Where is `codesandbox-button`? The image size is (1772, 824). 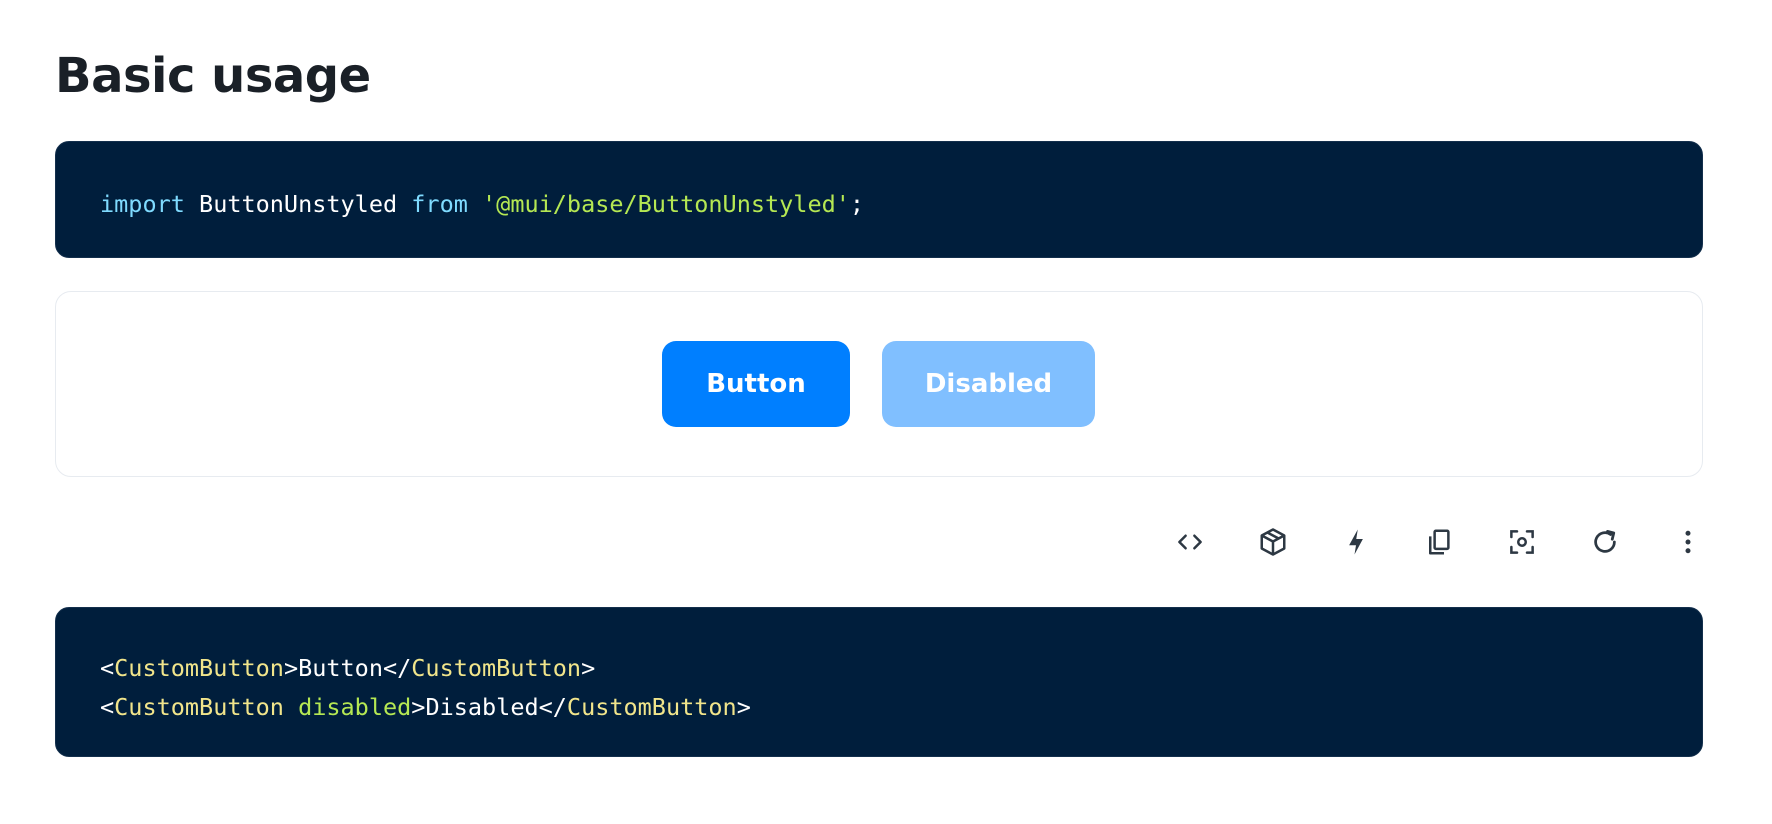
codesandbox-button is located at coordinates (1273, 542).